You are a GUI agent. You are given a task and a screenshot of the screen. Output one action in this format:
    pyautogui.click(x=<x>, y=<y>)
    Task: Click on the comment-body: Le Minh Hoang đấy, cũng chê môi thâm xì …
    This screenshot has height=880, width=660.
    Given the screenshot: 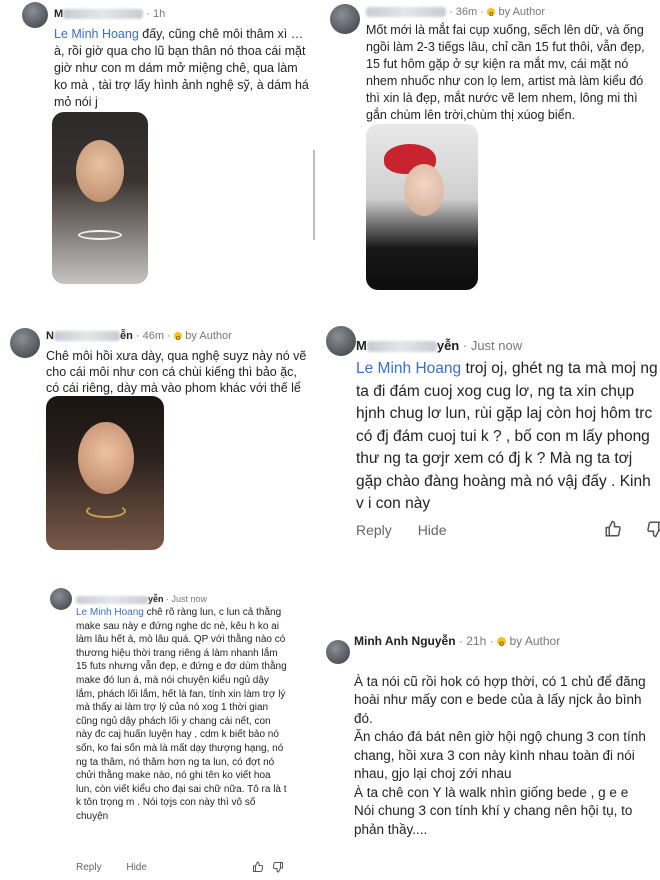 What is the action you would take?
    pyautogui.click(x=181, y=68)
    